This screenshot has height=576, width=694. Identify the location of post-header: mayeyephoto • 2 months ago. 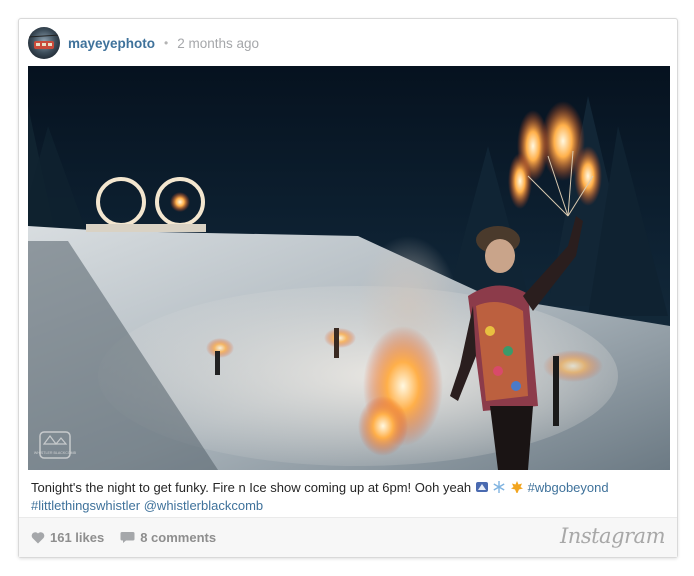
(143, 43).